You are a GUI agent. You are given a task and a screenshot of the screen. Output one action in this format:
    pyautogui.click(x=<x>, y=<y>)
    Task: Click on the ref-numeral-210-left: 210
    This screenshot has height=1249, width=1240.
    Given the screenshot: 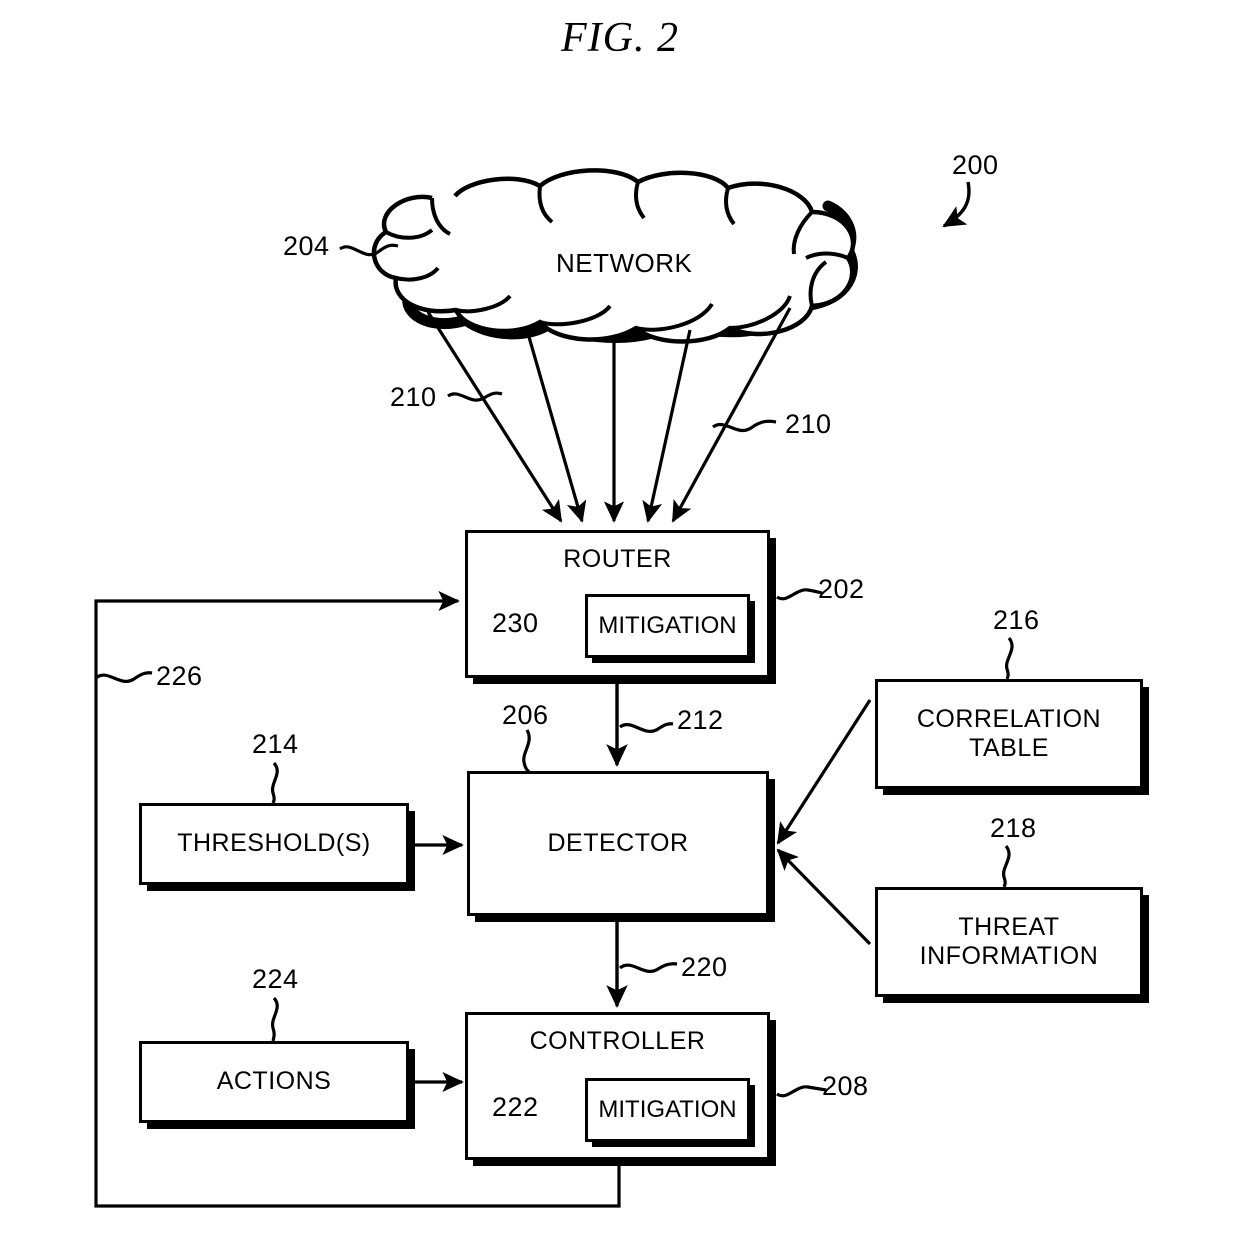 What is the action you would take?
    pyautogui.click(x=413, y=397)
    